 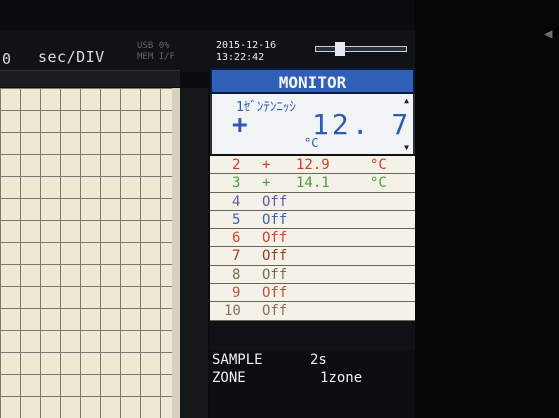 What do you see at coordinates (71, 57) in the screenshot?
I see `time-scale-unit: sec/DIV` at bounding box center [71, 57].